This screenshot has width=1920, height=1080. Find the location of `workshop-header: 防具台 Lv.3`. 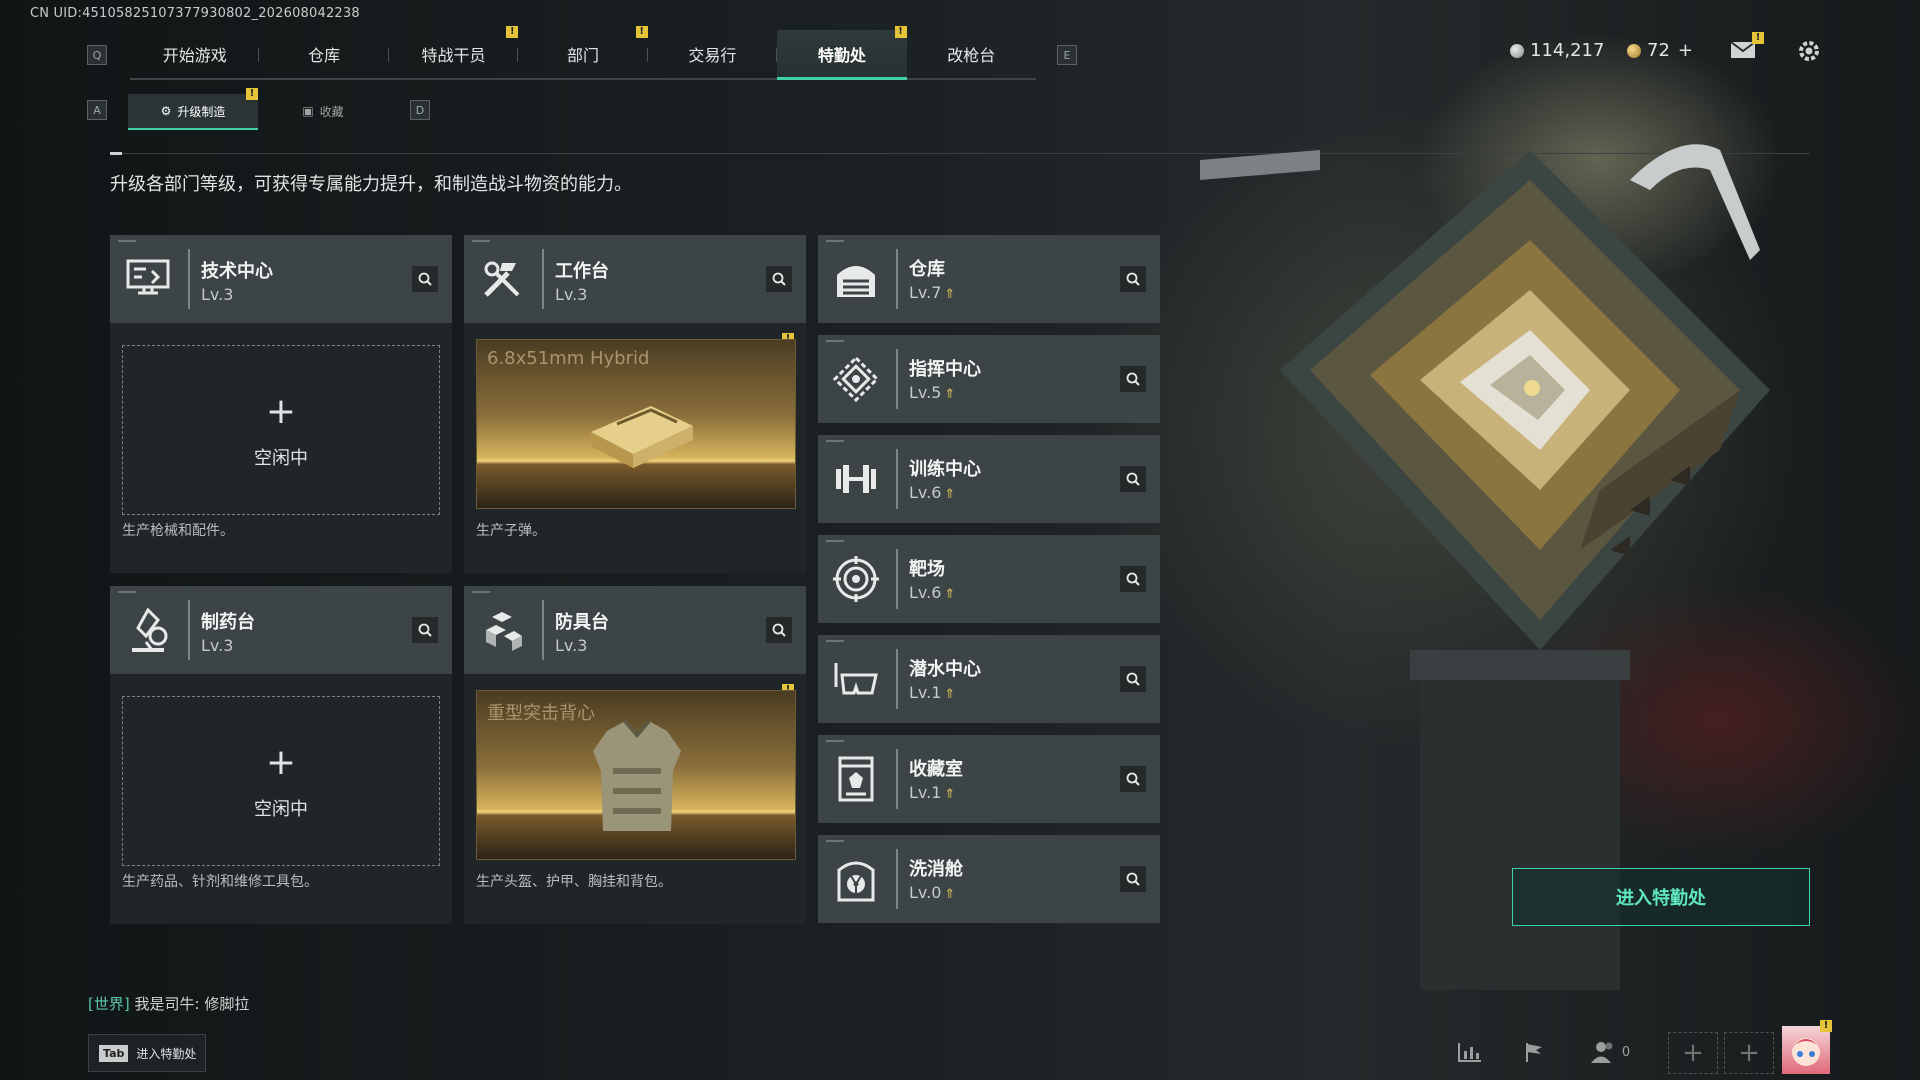

workshop-header: 防具台 Lv.3 is located at coordinates (635, 630).